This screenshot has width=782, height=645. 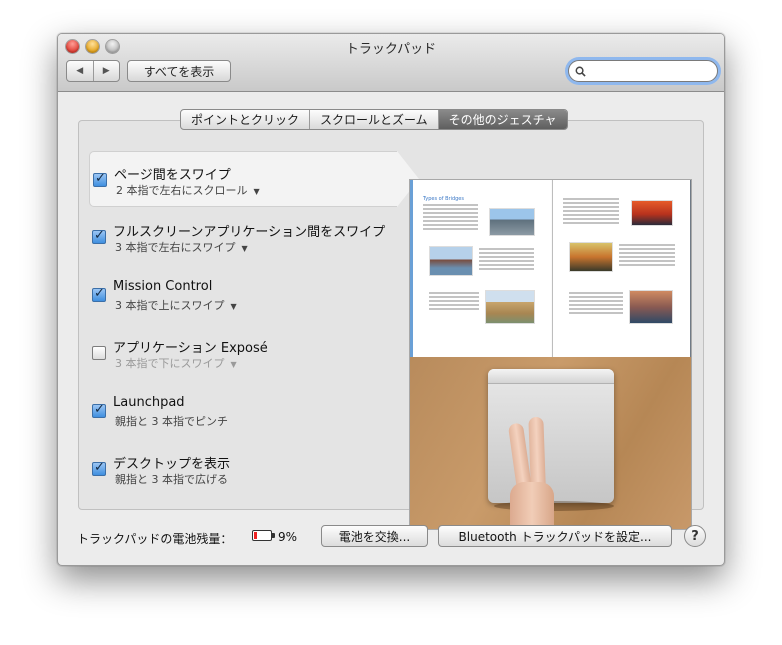 I want to click on gesture-title: Launchpad, so click(x=149, y=402).